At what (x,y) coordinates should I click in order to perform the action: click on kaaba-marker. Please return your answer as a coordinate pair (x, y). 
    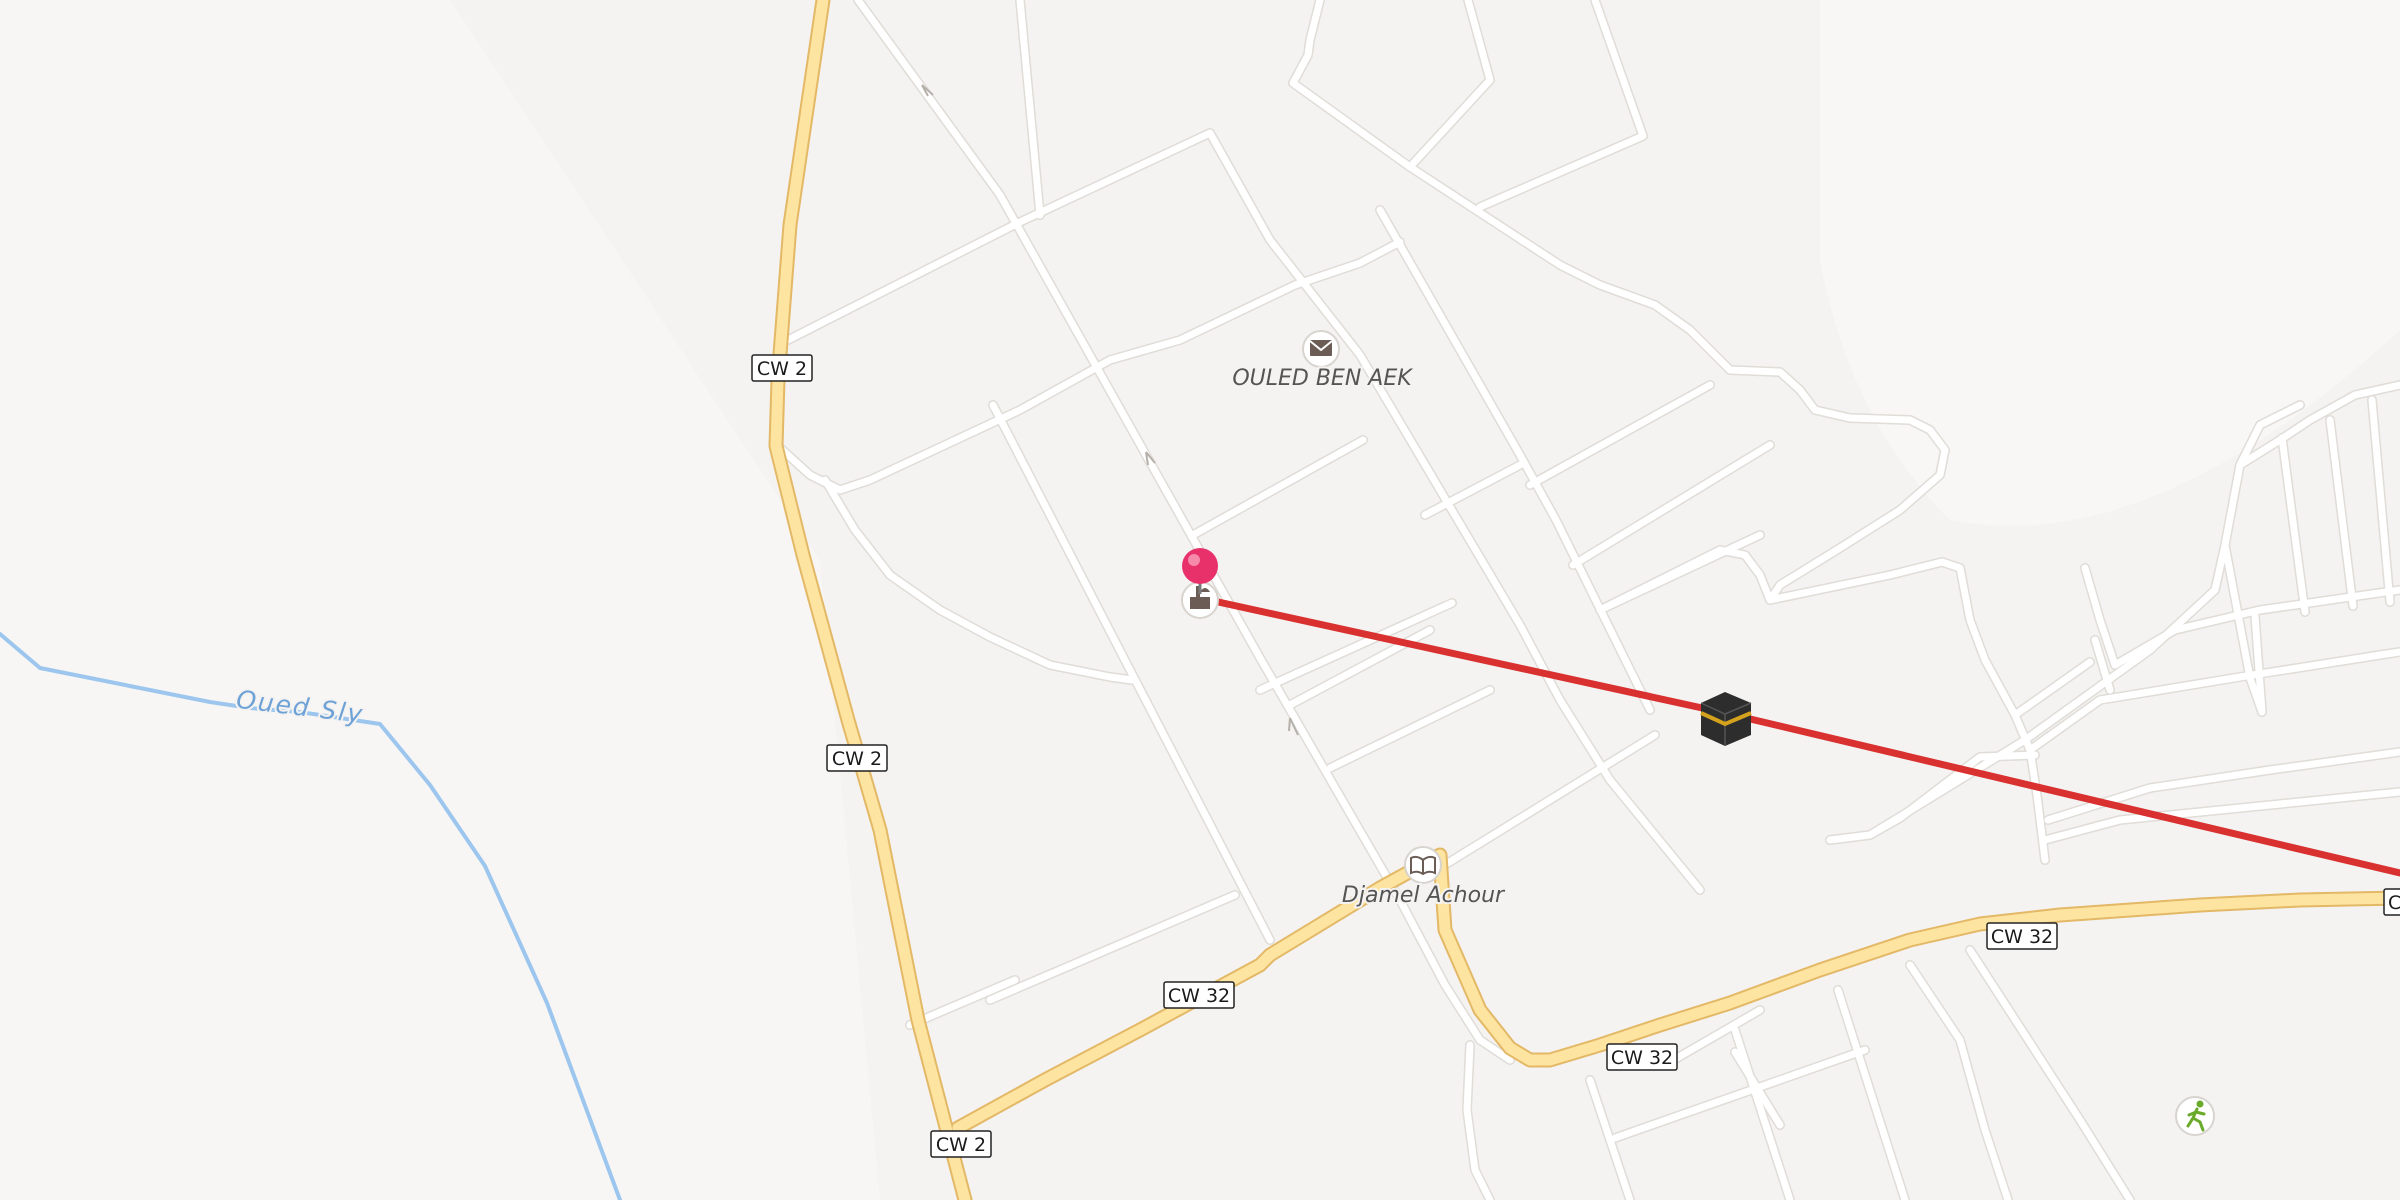
    Looking at the image, I should click on (1726, 719).